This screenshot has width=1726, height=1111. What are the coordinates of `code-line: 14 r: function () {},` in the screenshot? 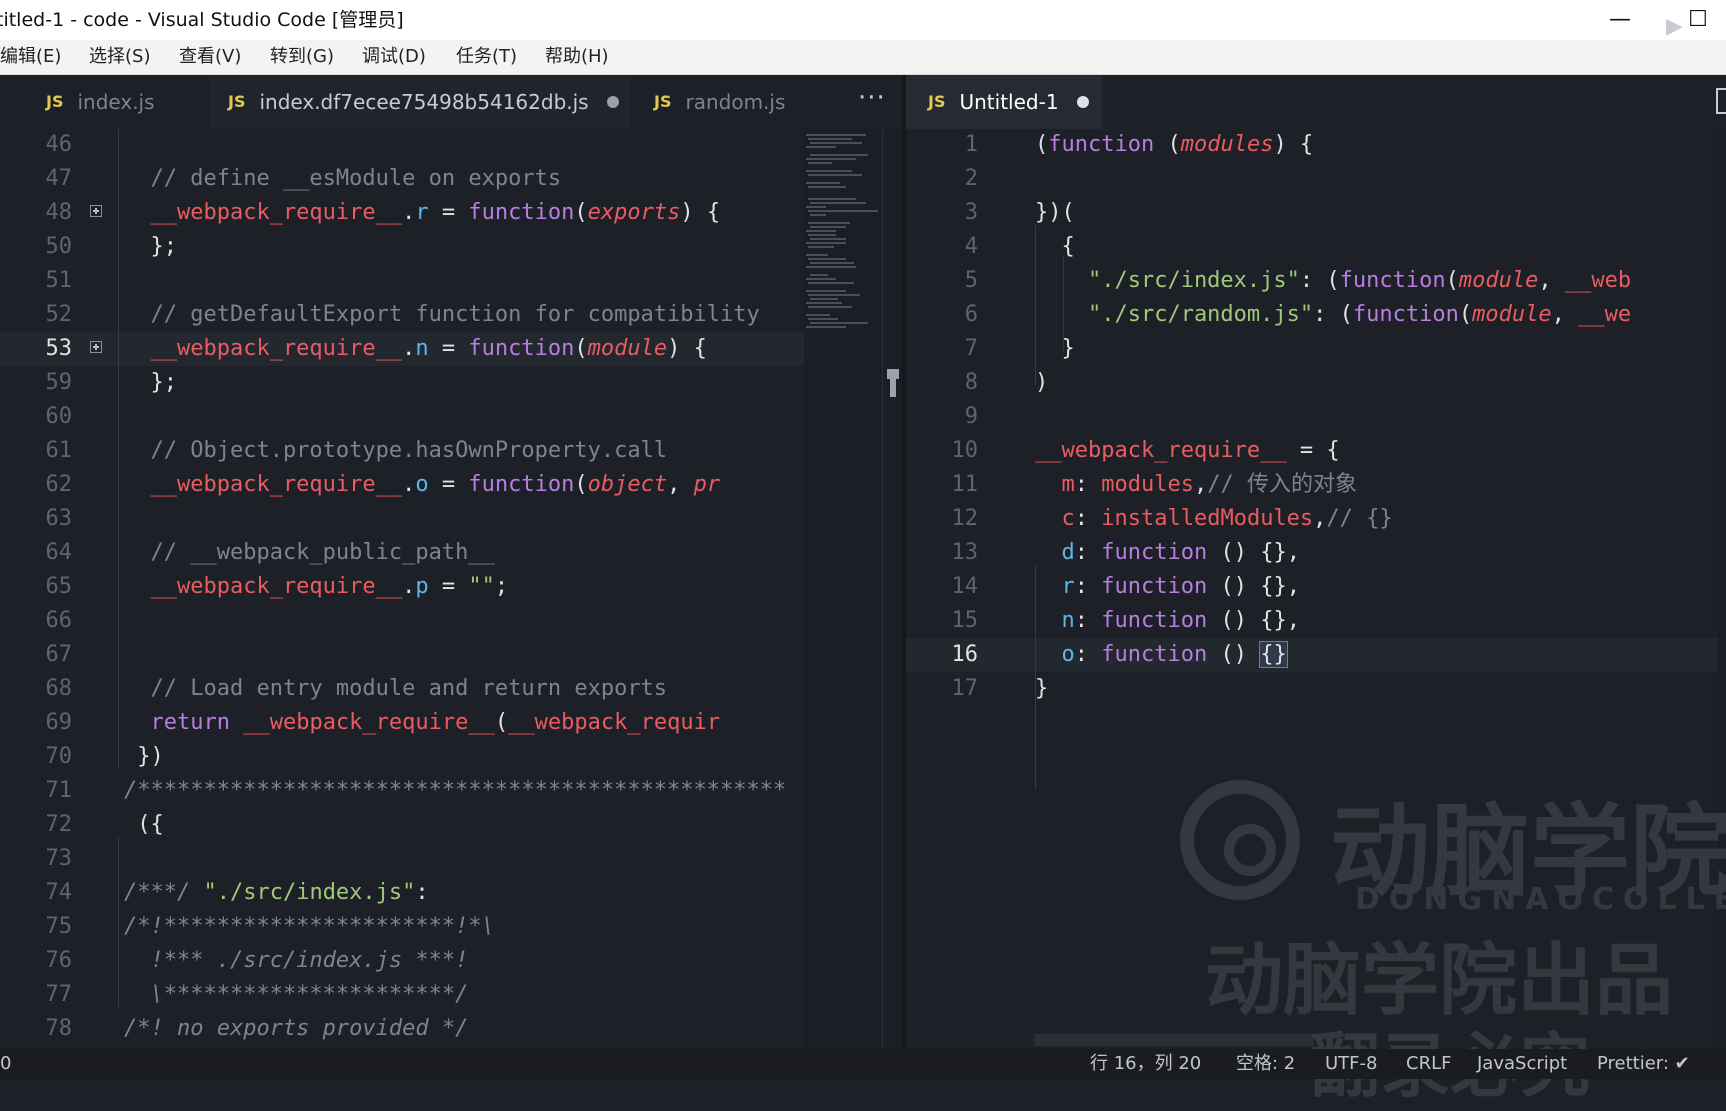 It's located at (1312, 587).